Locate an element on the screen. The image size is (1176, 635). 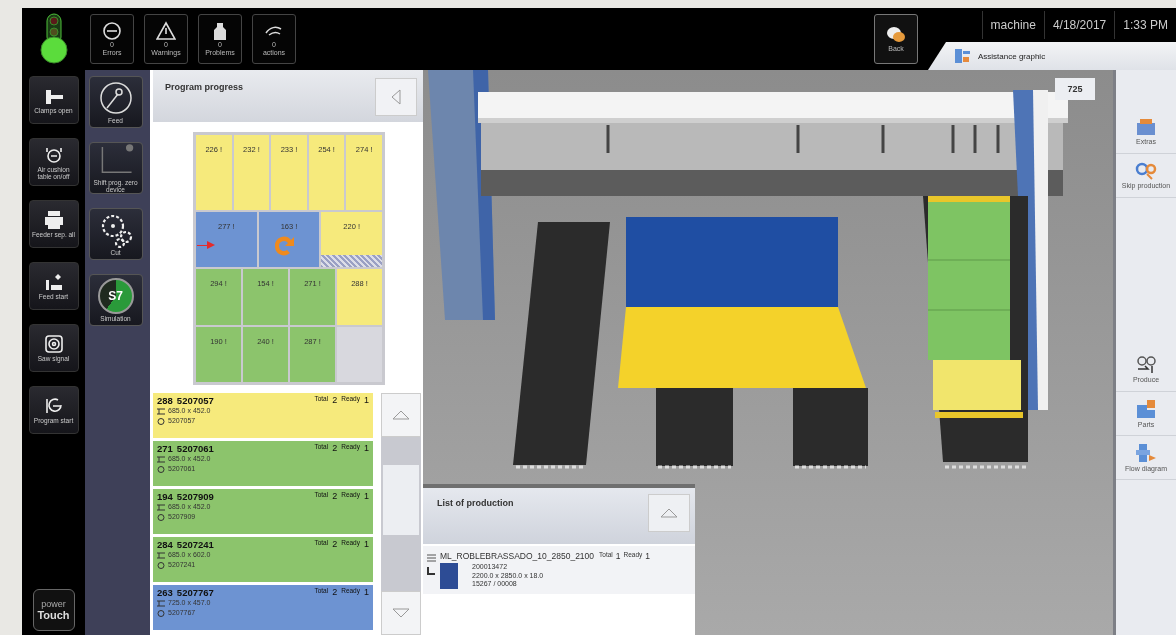
flow-diagram-icon is located at coordinates (1146, 453).